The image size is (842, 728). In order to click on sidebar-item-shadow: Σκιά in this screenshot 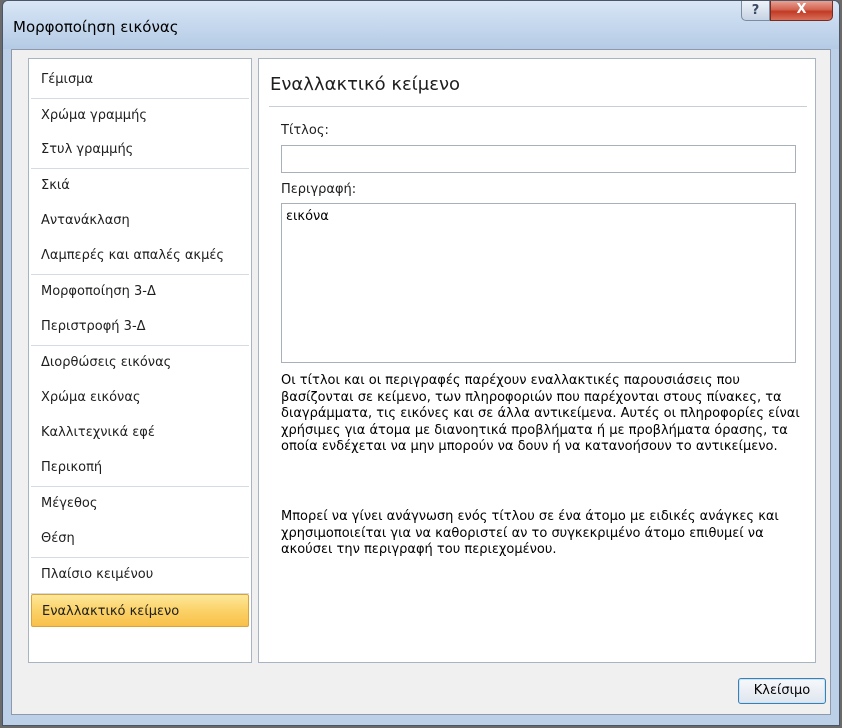, I will do `click(140, 185)`.